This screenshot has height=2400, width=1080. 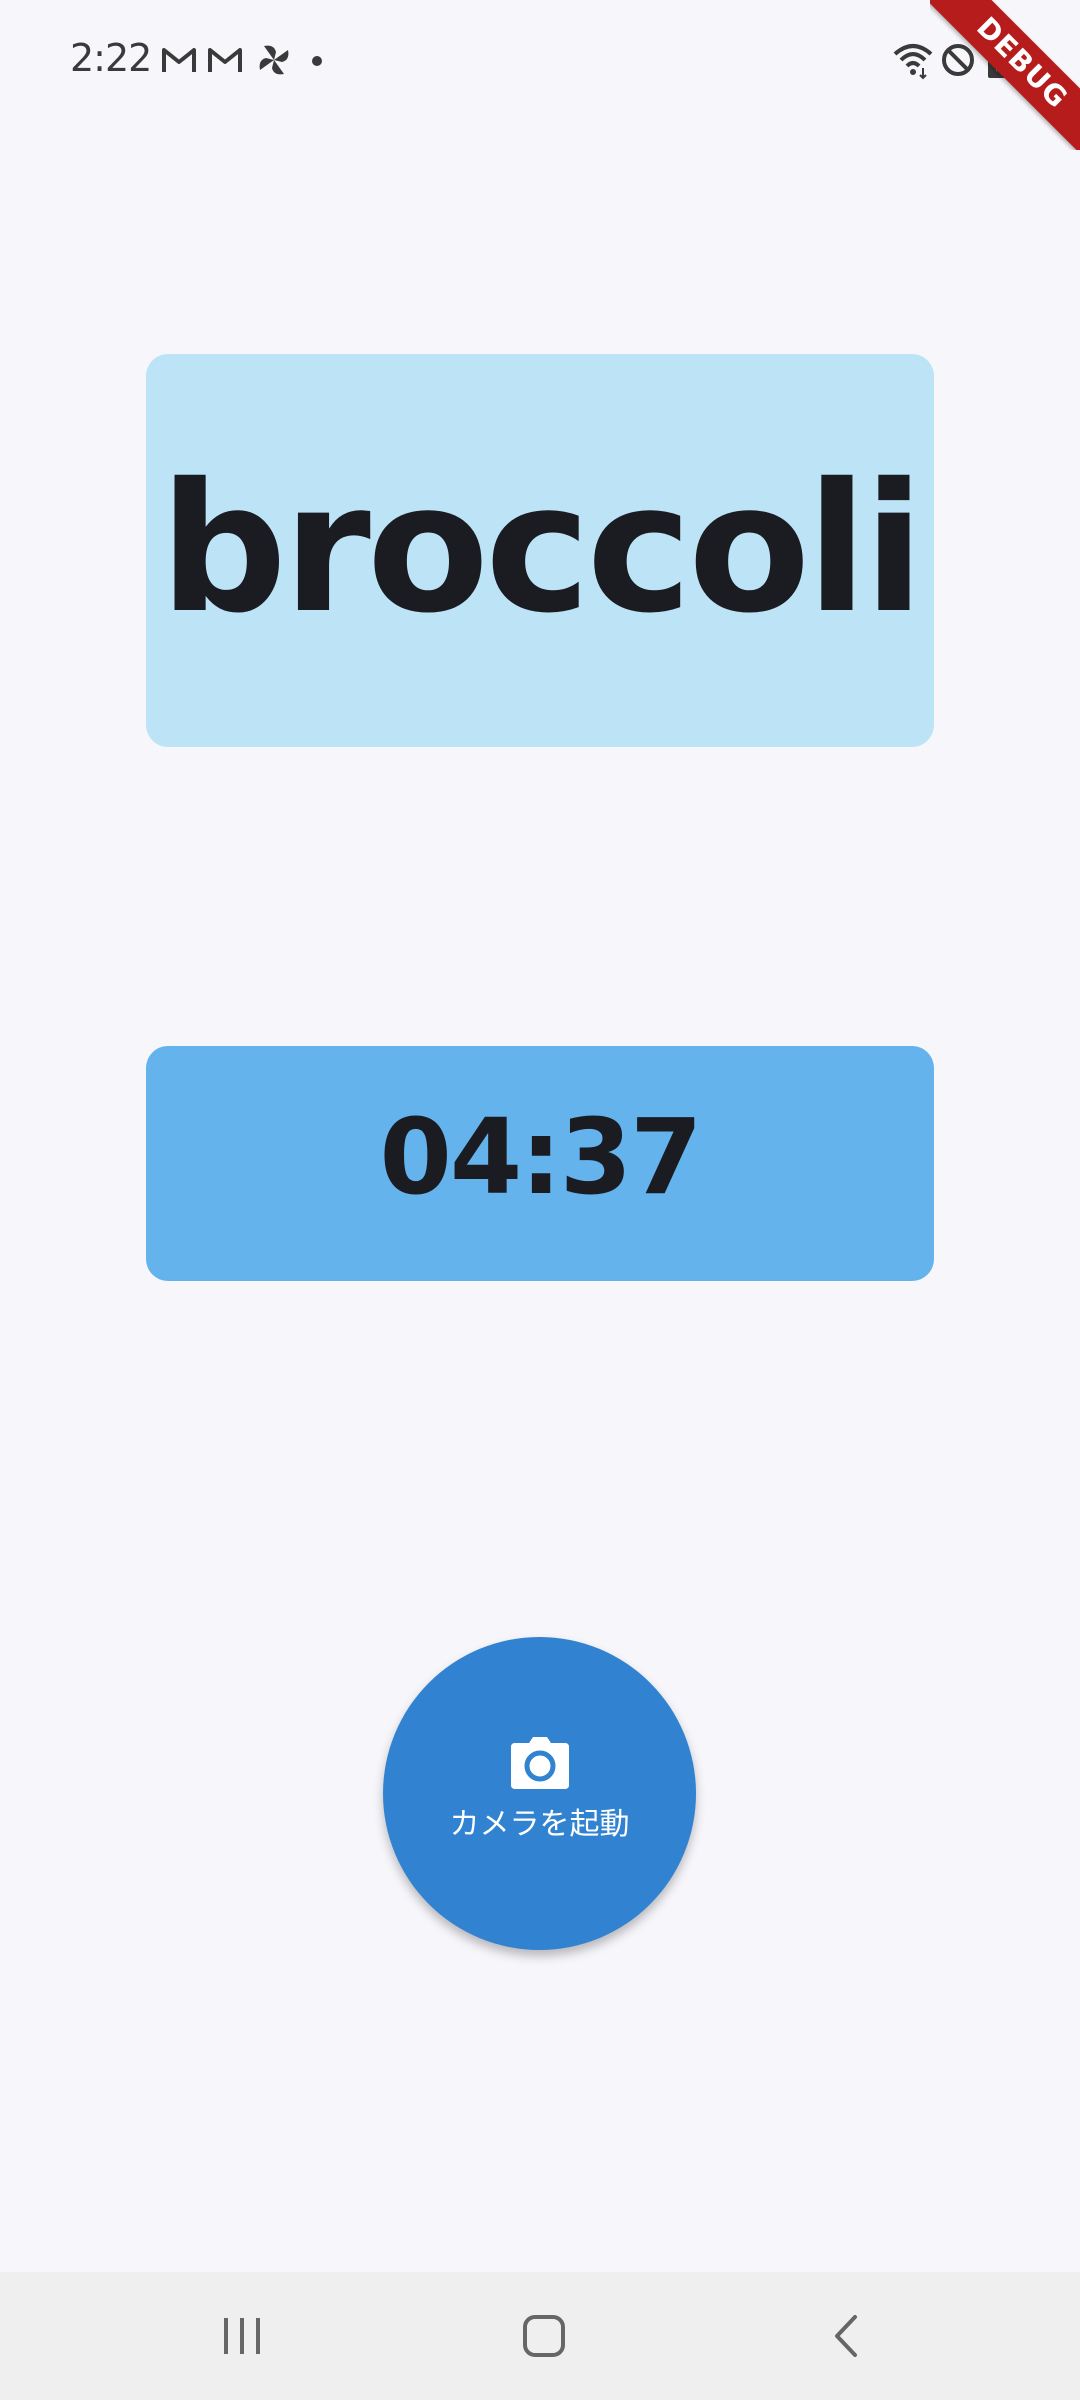 I want to click on wifi-icon, so click(x=913, y=62).